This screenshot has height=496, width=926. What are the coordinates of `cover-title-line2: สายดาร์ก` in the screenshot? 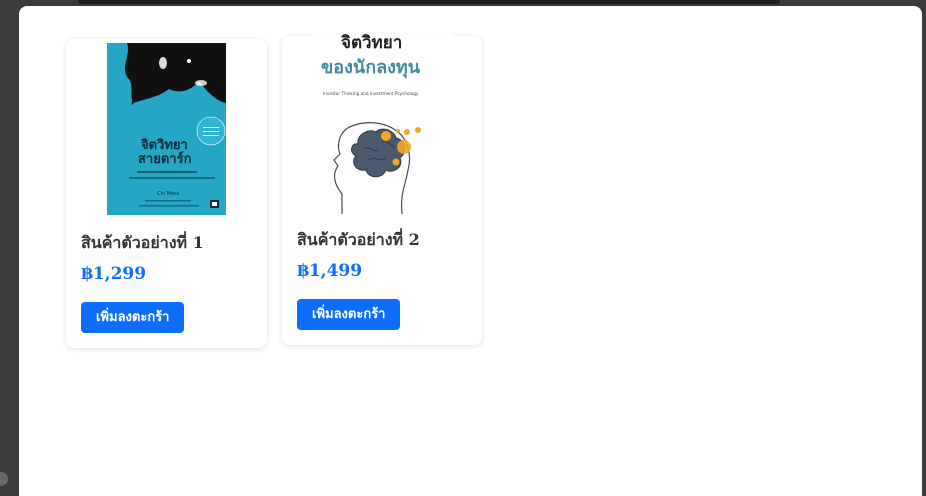 It's located at (165, 159).